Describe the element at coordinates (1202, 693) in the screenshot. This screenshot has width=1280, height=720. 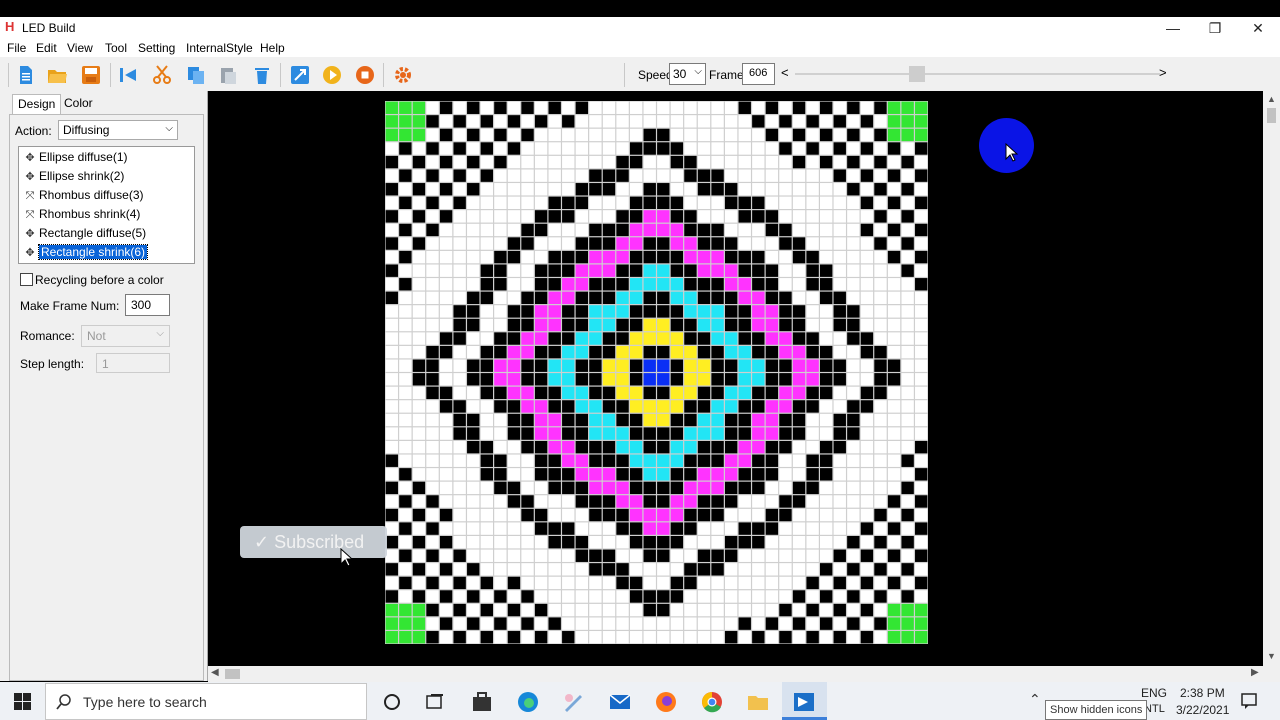
I see `clock-time: 2:38 PM` at that location.